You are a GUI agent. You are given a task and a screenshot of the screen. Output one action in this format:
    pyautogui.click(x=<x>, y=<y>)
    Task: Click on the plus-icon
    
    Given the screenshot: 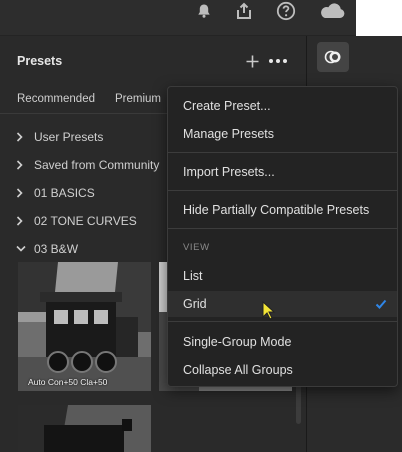 What is the action you would take?
    pyautogui.click(x=252, y=61)
    